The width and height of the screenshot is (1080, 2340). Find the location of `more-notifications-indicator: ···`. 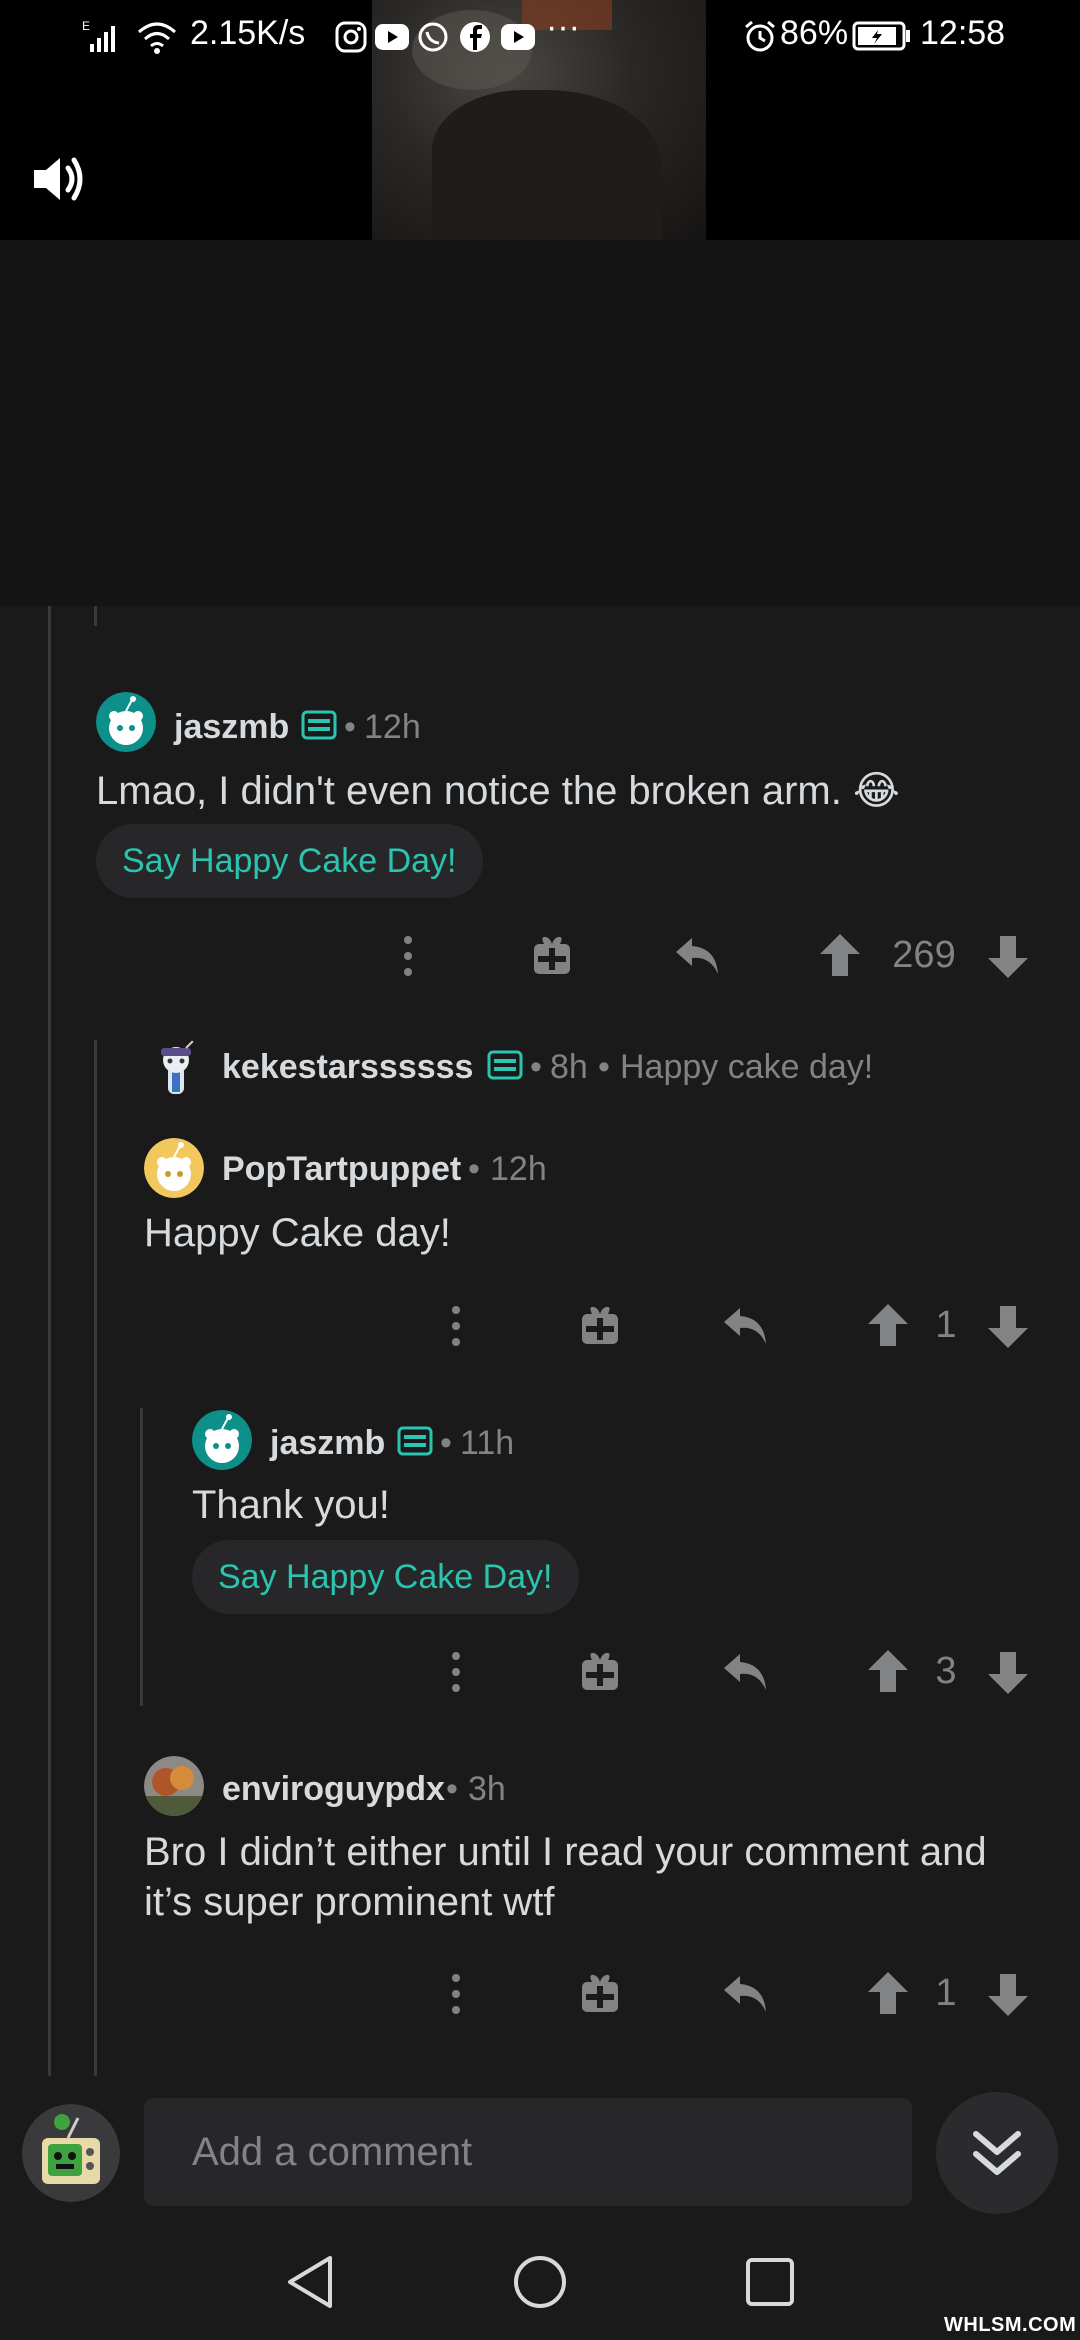

more-notifications-indicator: ··· is located at coordinates (563, 27).